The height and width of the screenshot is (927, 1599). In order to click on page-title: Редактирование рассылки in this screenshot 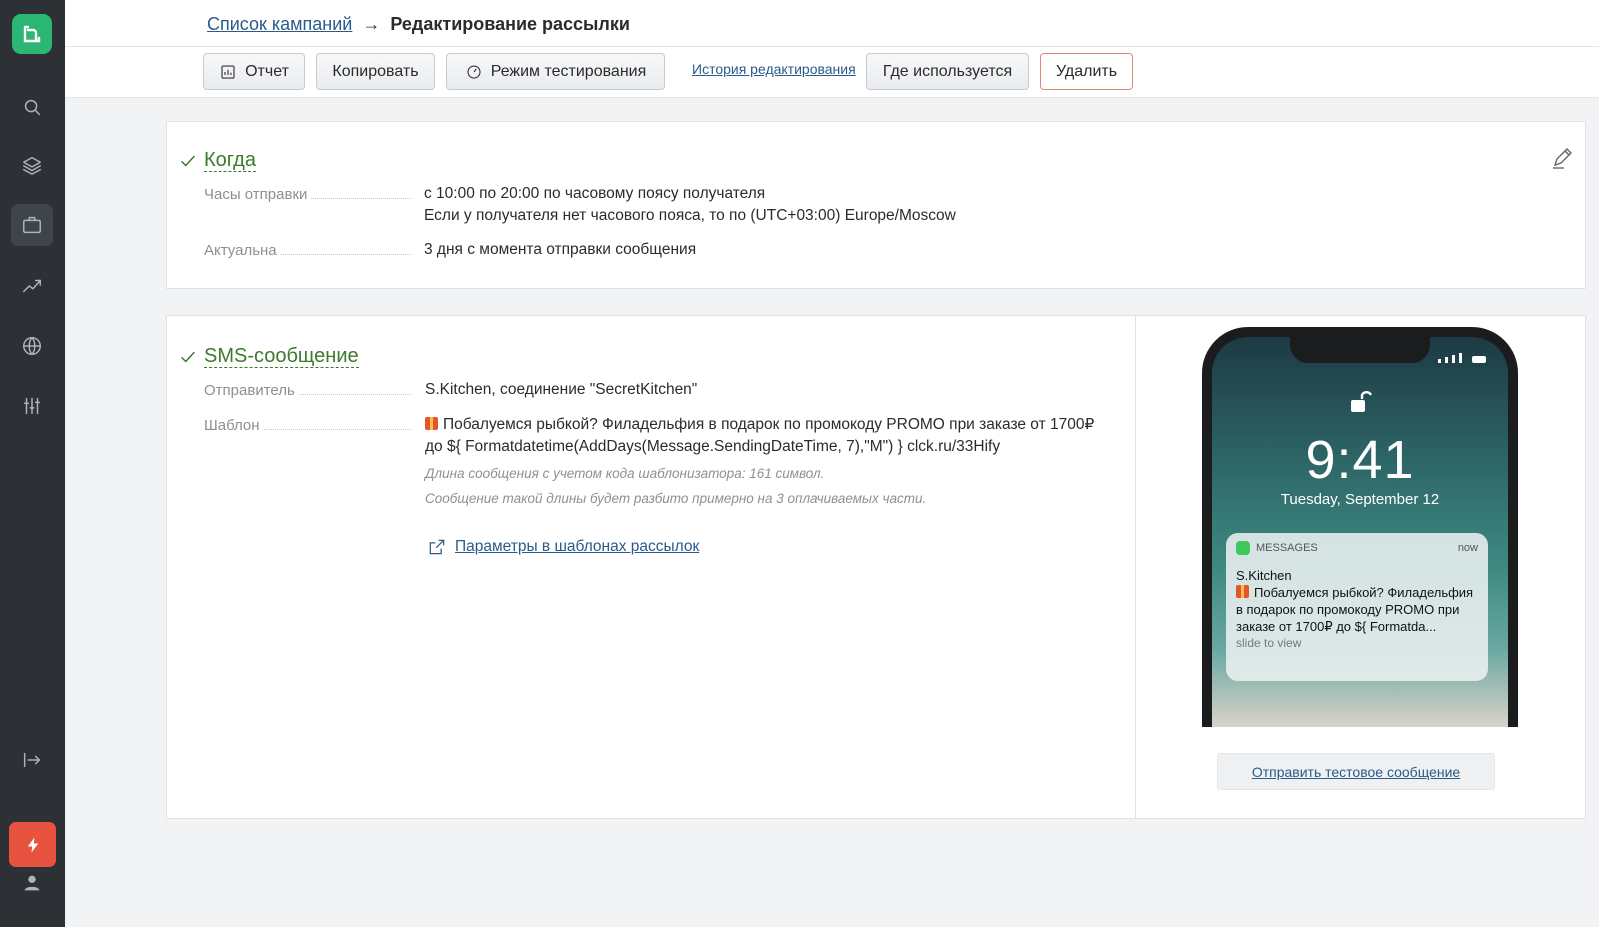, I will do `click(510, 24)`.